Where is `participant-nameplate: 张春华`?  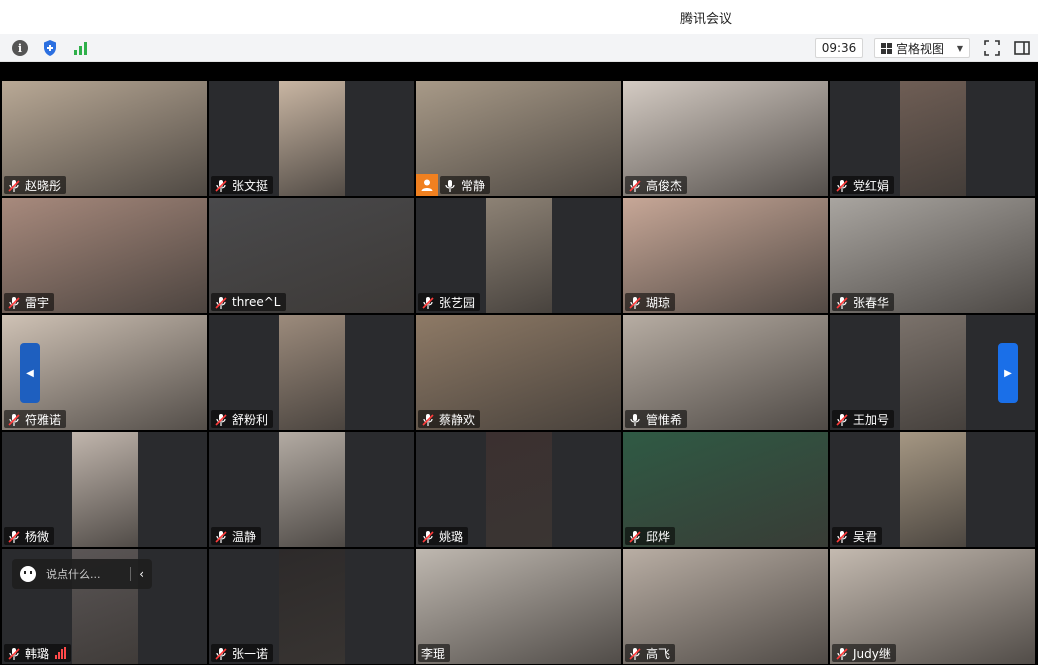 participant-nameplate: 张春华 is located at coordinates (863, 302).